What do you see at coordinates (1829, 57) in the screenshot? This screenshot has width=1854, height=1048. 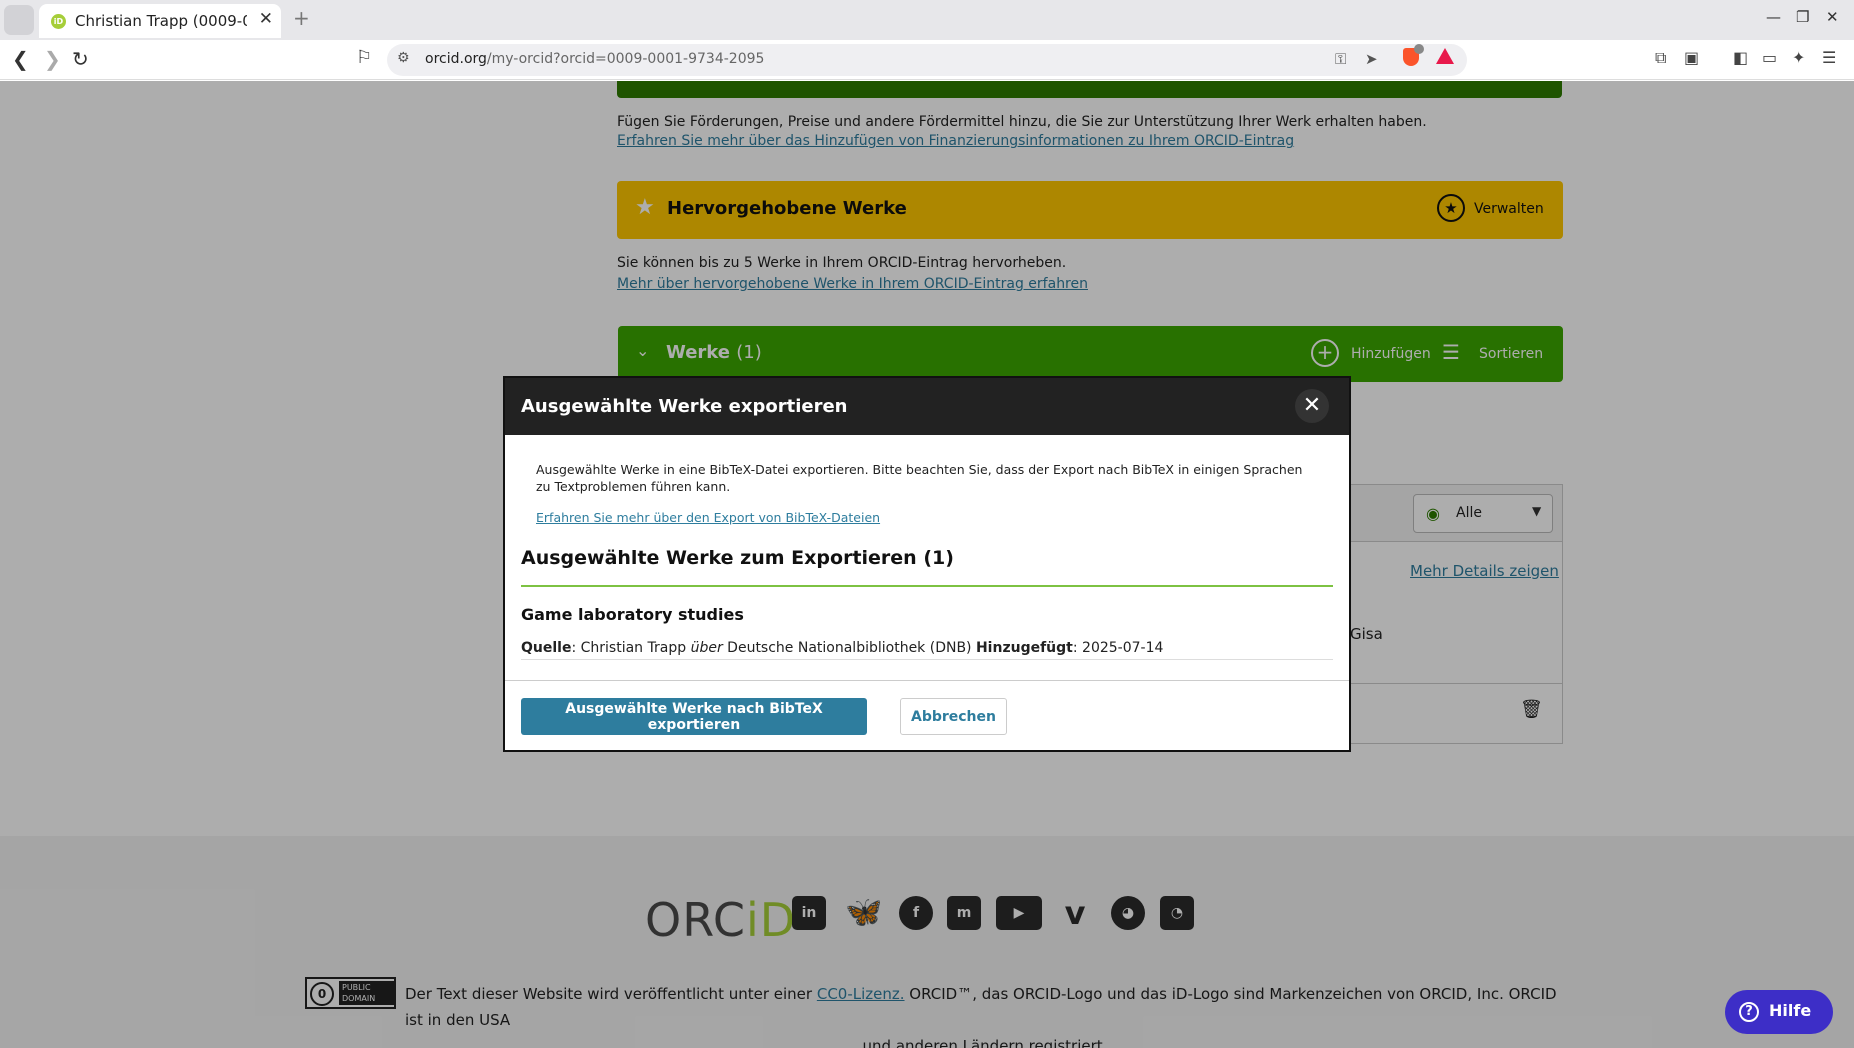 I see `menu-icon: ☰` at bounding box center [1829, 57].